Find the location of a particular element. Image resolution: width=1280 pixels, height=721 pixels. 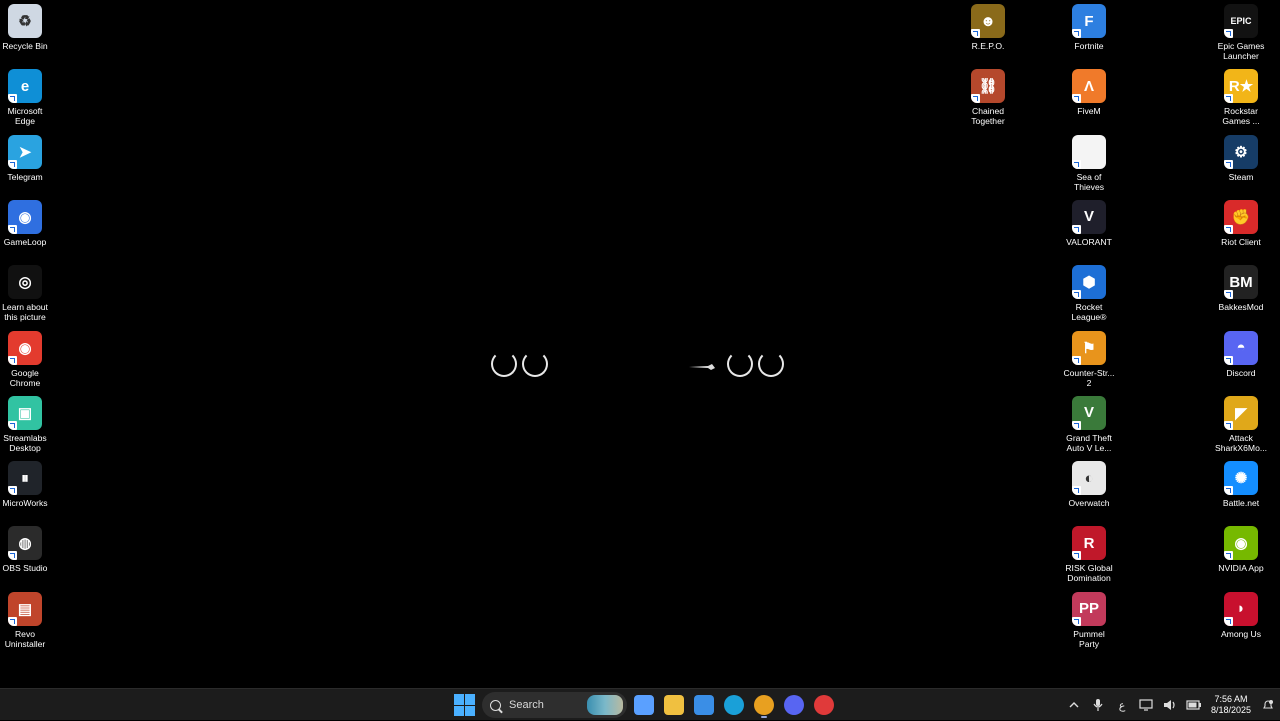

pummel-party-icon: PP is located at coordinates (1089, 608).